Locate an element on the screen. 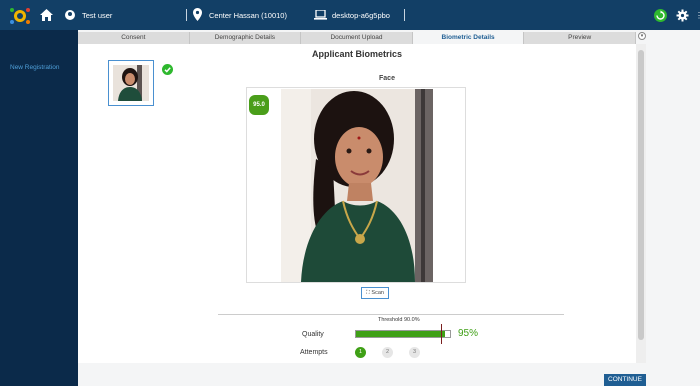 The height and width of the screenshot is (386, 700). quality-progress-fill is located at coordinates (401, 334).